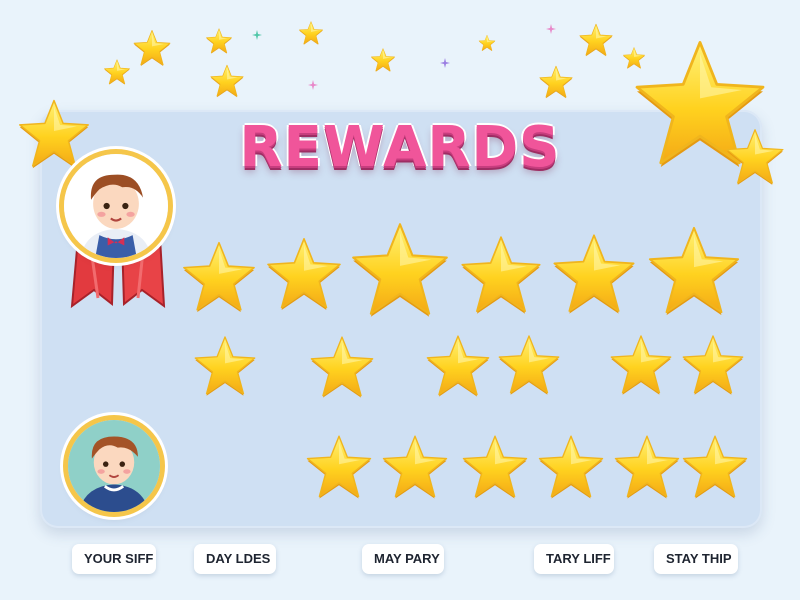 This screenshot has width=800, height=600. Describe the element at coordinates (114, 559) in the screenshot. I see `label-your-siff: YOUR SIFF` at that location.